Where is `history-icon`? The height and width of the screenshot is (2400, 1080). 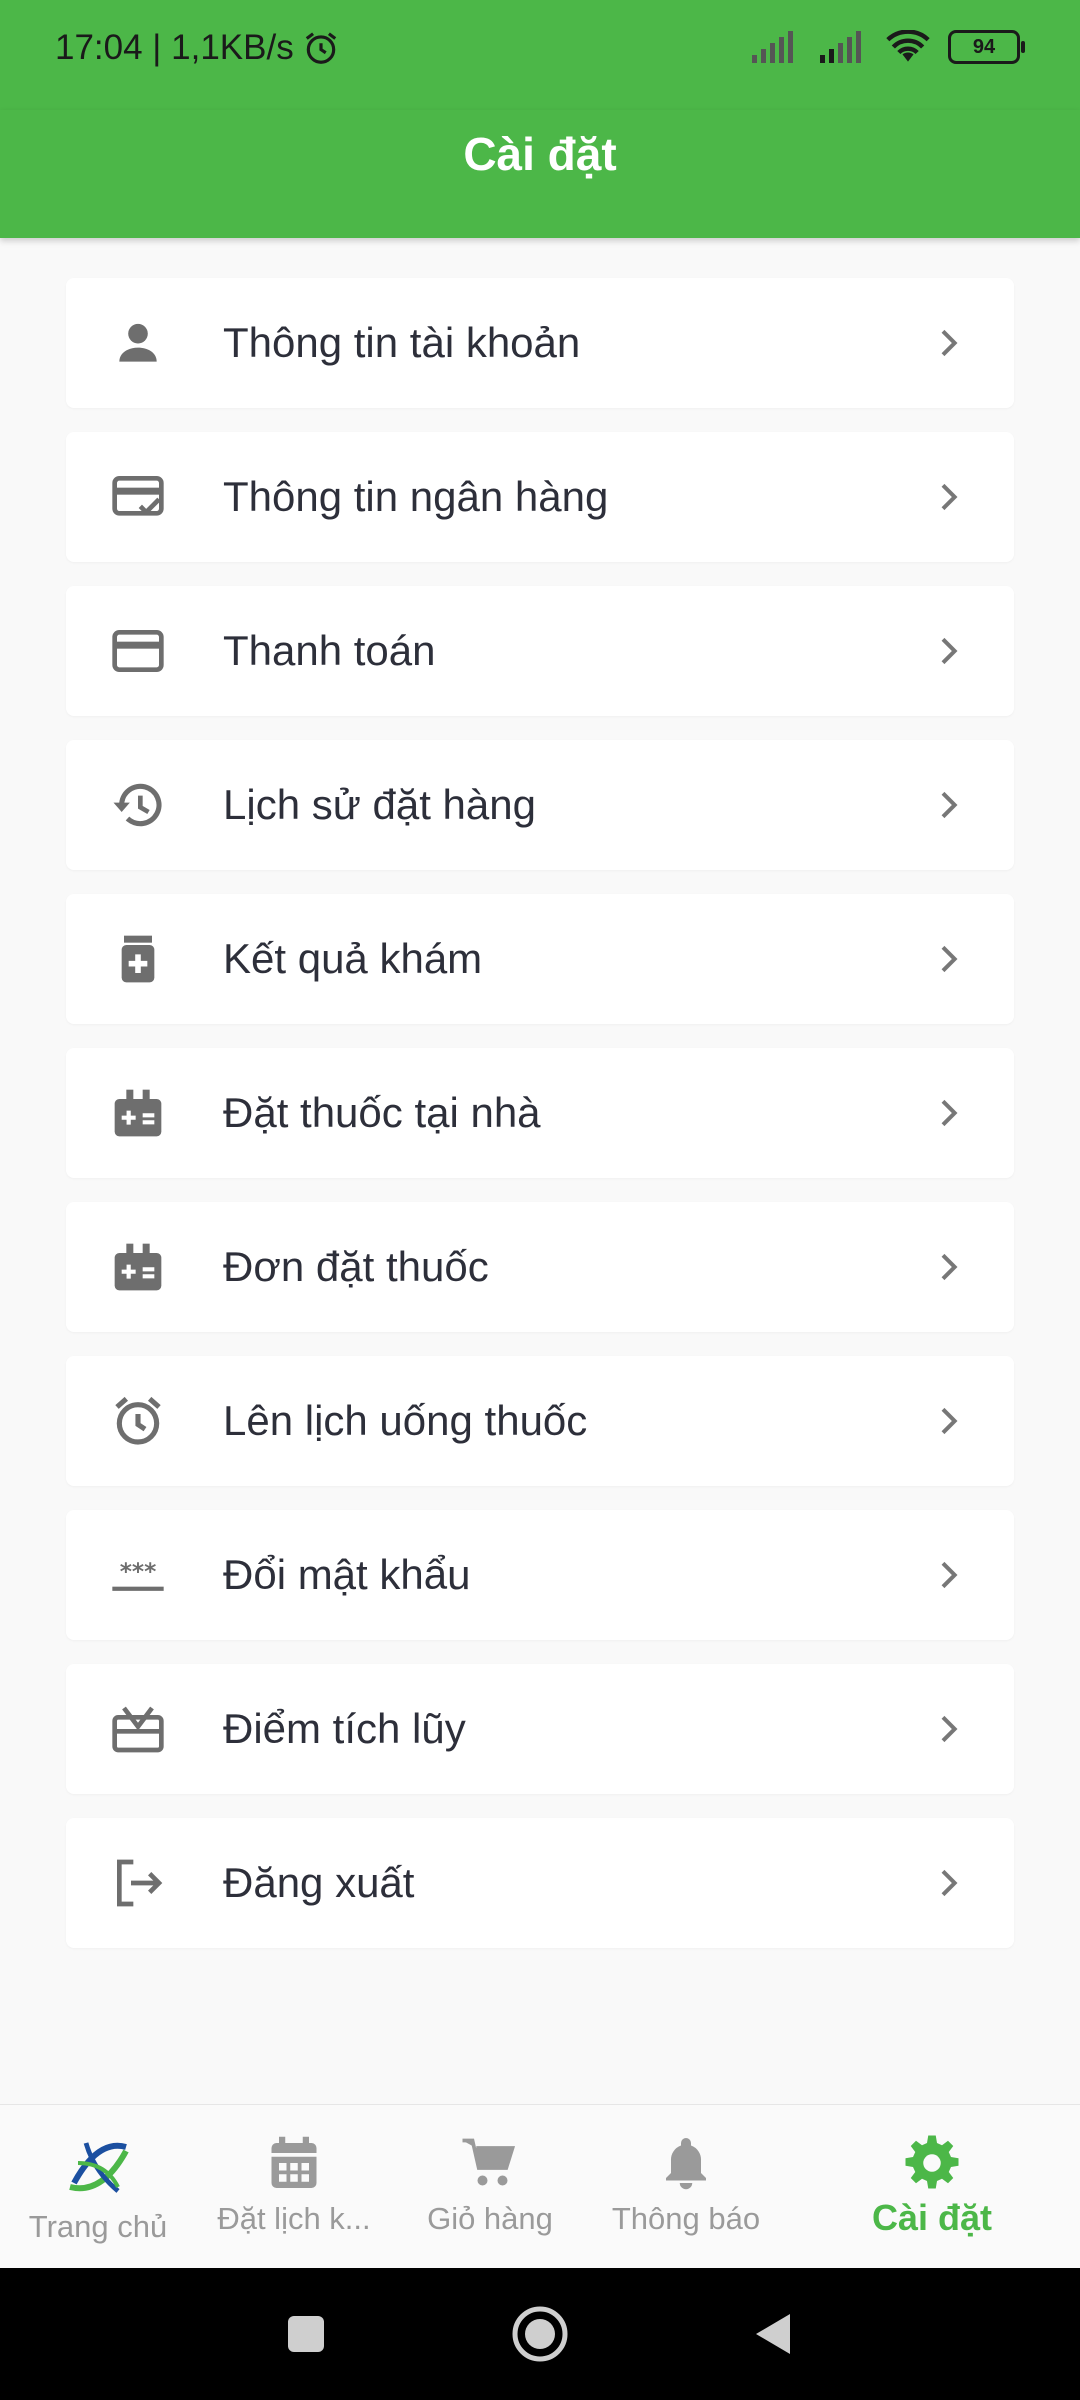
history-icon is located at coordinates (137, 805).